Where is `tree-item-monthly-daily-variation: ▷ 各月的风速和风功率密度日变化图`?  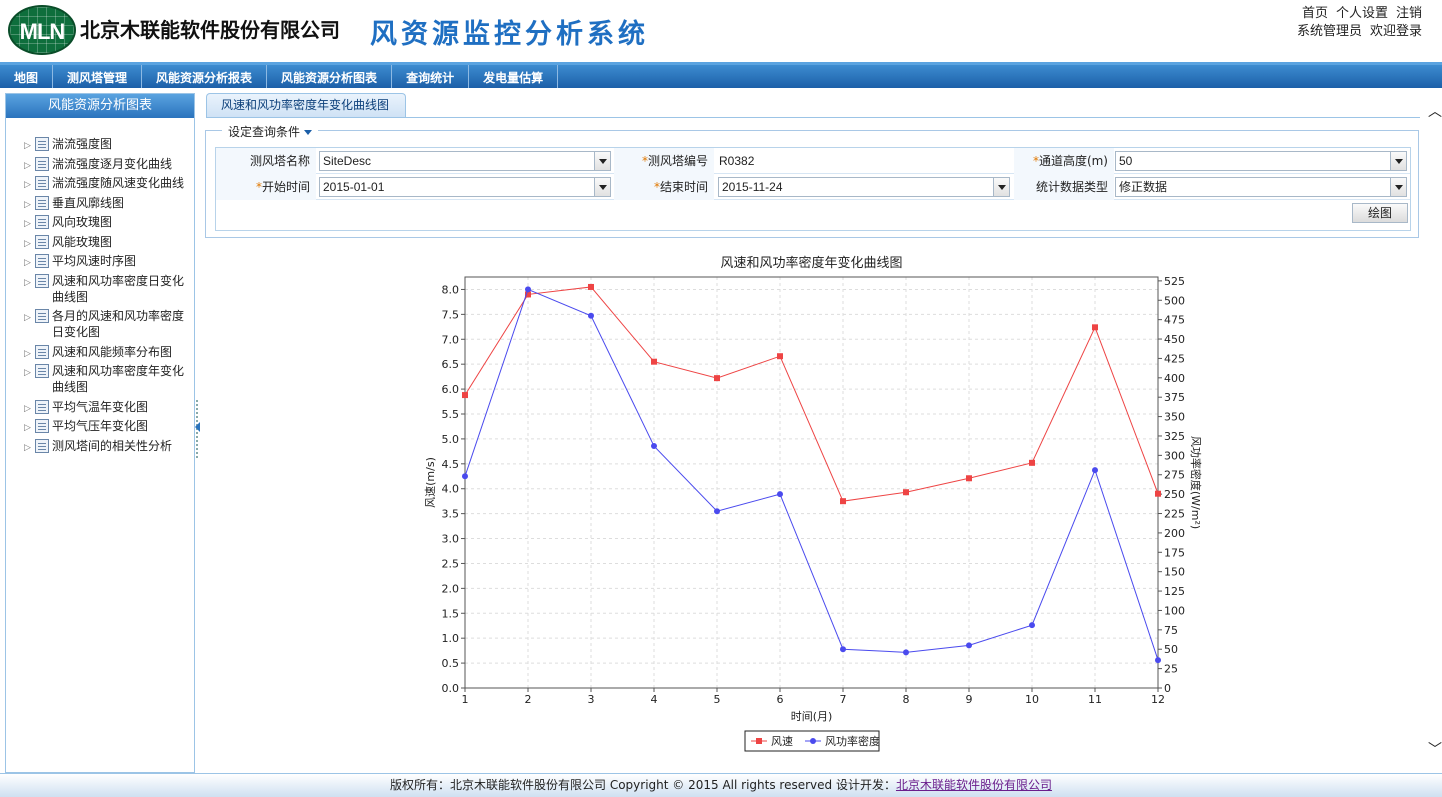 tree-item-monthly-daily-variation: ▷ 各月的风速和风功率密度日变化图 is located at coordinates (100, 324).